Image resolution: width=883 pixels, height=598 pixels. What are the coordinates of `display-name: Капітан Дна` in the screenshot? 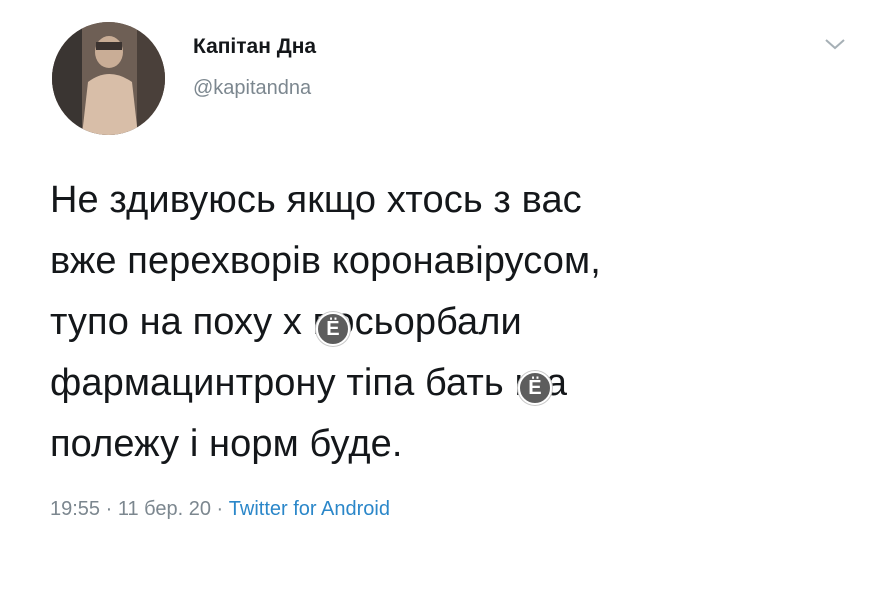 It's located at (254, 47).